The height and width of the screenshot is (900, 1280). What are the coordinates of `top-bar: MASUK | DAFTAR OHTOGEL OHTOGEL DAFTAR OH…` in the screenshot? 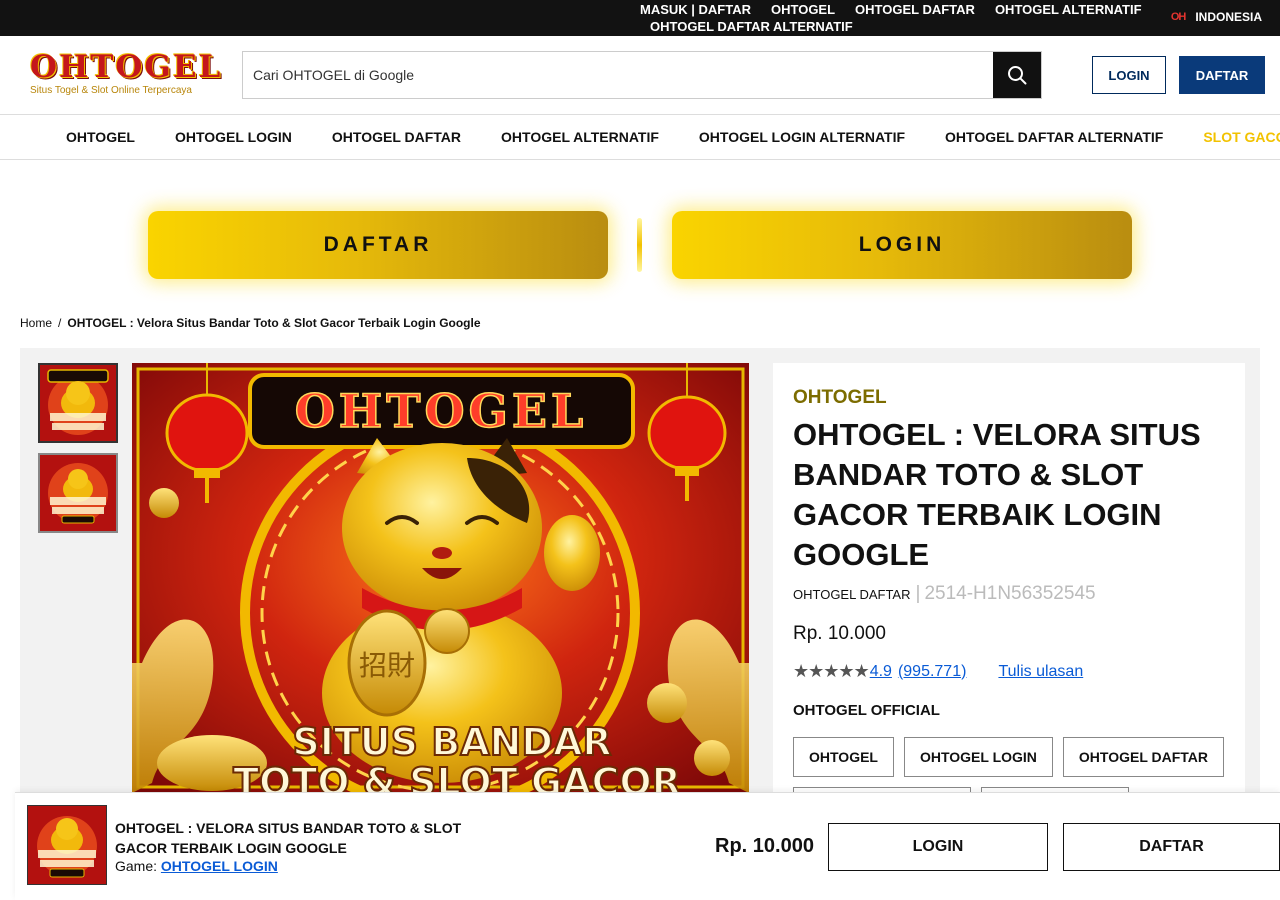 It's located at (640, 18).